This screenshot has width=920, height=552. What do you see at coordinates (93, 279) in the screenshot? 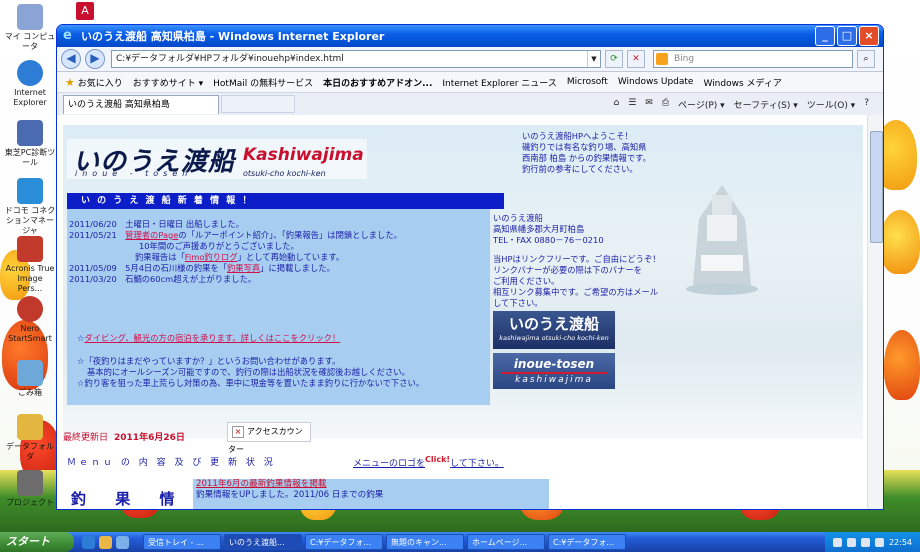
I see `news-date: 2011/03/20` at bounding box center [93, 279].